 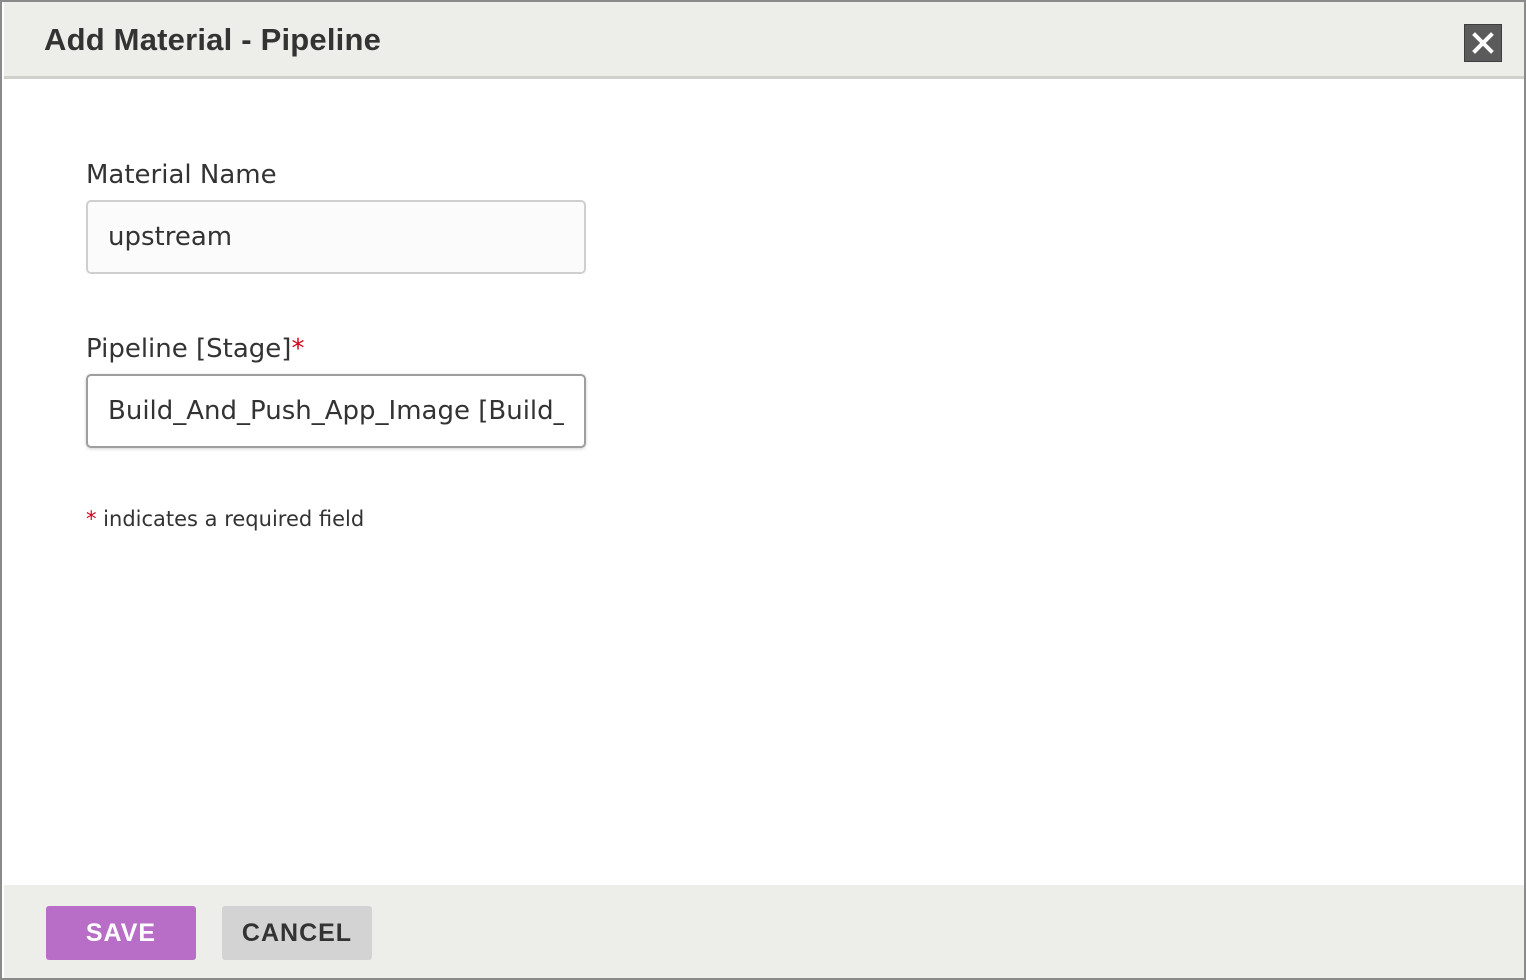 What do you see at coordinates (336, 237) in the screenshot?
I see `material-name-input` at bounding box center [336, 237].